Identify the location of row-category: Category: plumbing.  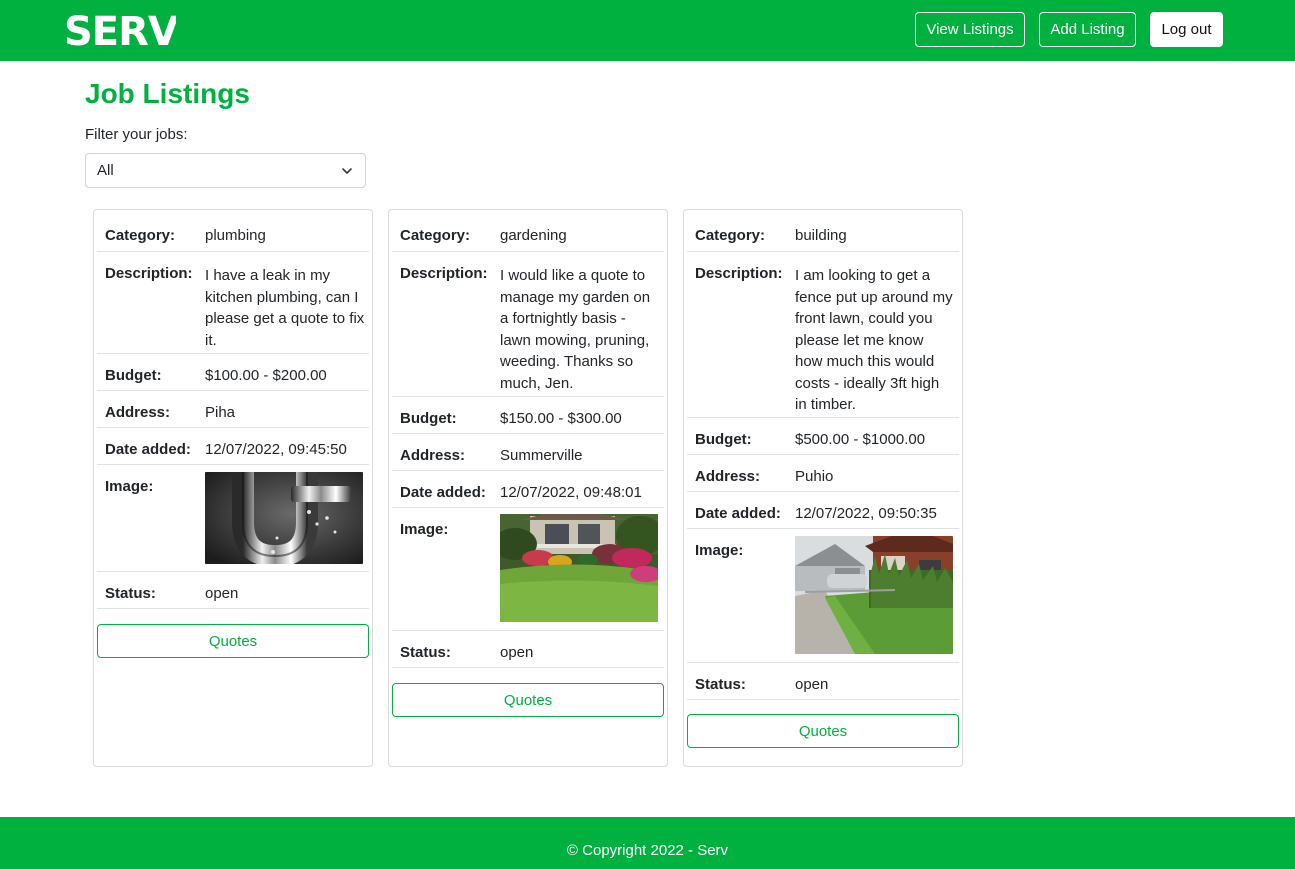
(233, 233).